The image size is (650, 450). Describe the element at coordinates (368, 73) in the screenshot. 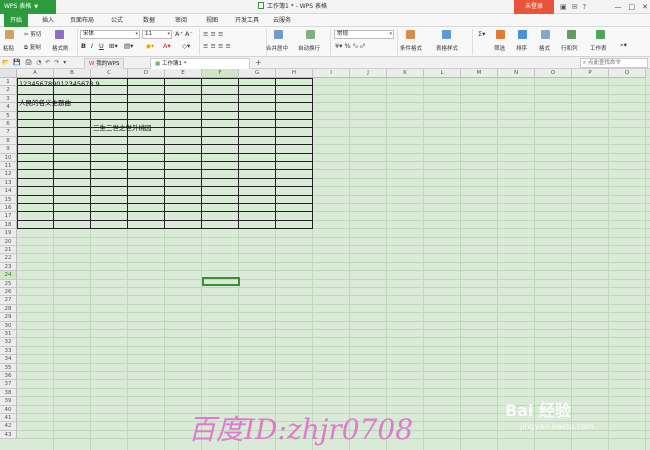

I see `column-header-j: J` at that location.